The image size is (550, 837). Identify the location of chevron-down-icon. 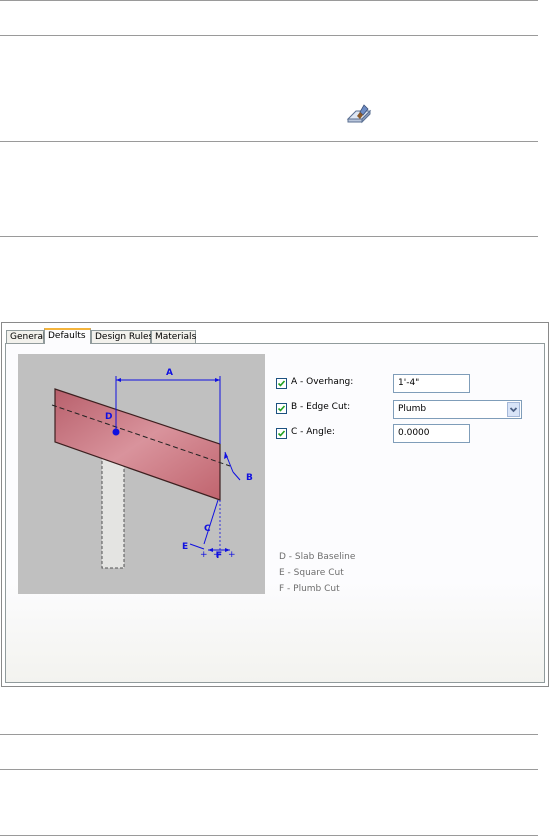
(513, 409).